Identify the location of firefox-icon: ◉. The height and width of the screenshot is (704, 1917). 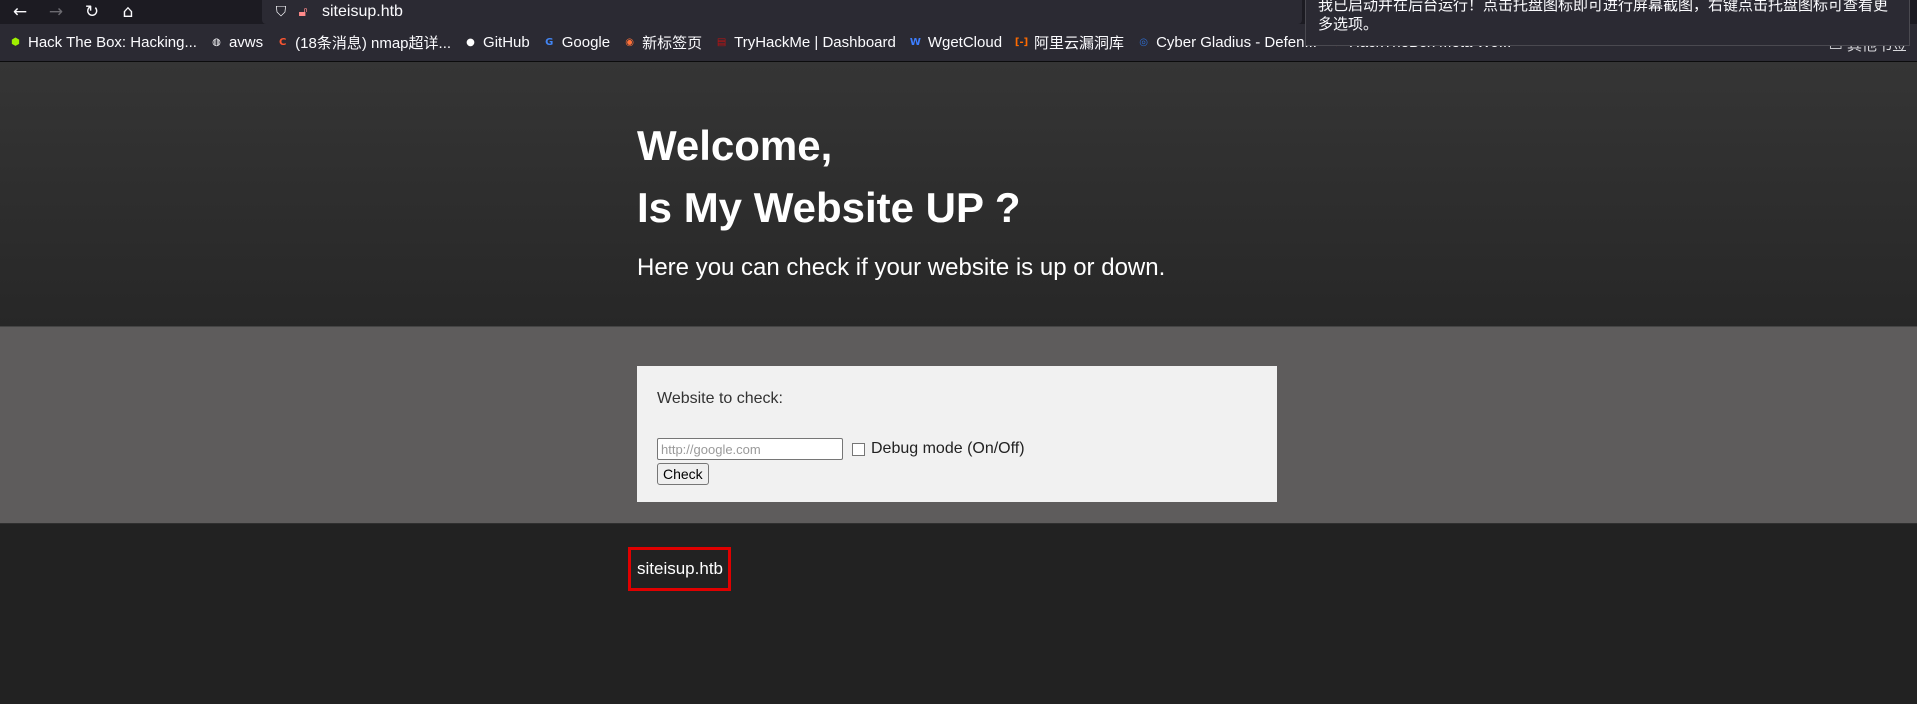
(629, 42).